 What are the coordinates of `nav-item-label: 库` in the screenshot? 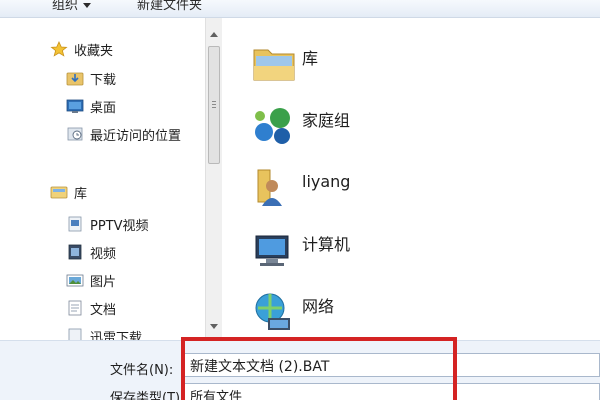 It's located at (81, 194).